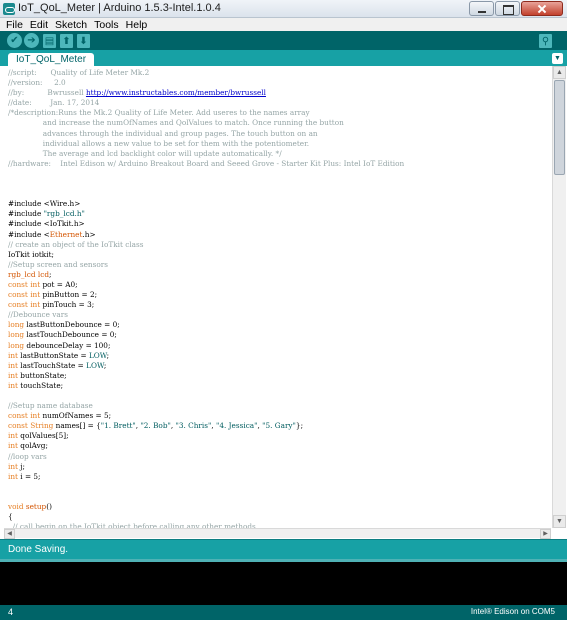 This screenshot has height=620, width=567. Describe the element at coordinates (106, 25) in the screenshot. I see `menu-tools: Tools` at that location.